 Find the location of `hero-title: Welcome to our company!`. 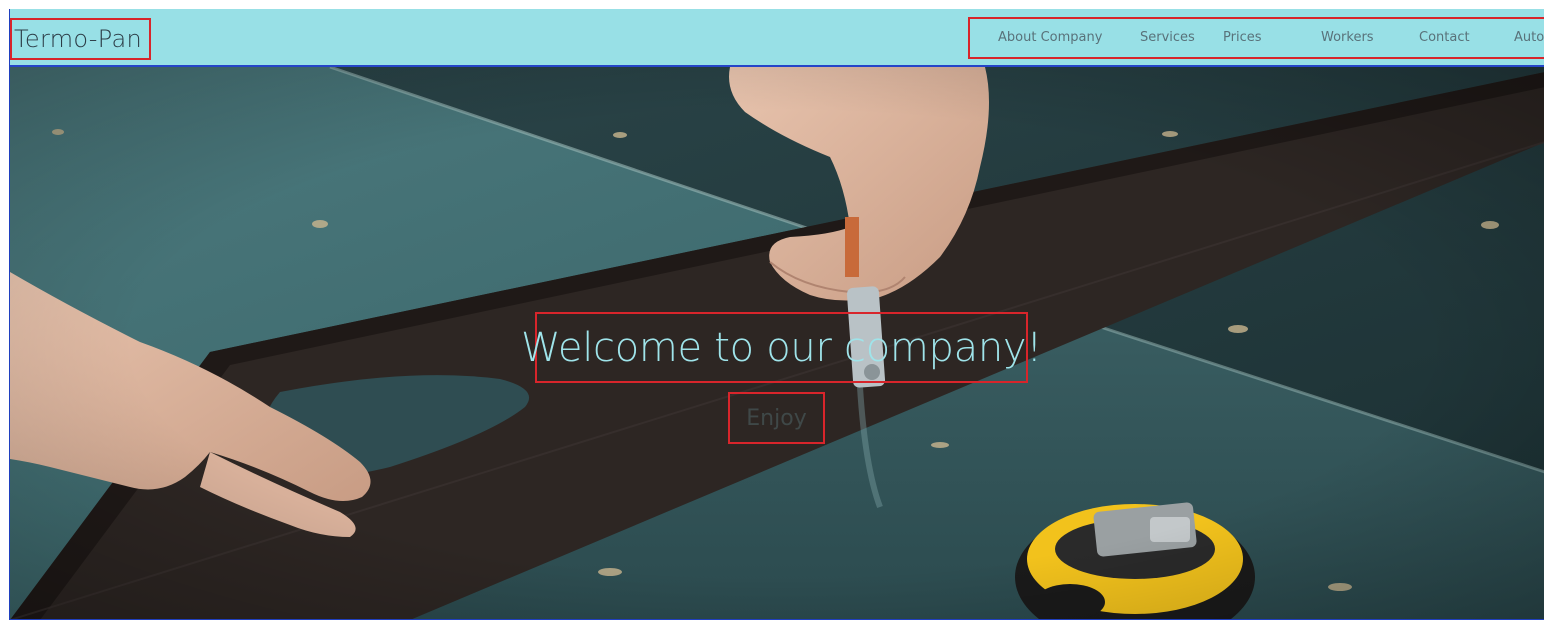

hero-title: Welcome to our company! is located at coordinates (781, 347).